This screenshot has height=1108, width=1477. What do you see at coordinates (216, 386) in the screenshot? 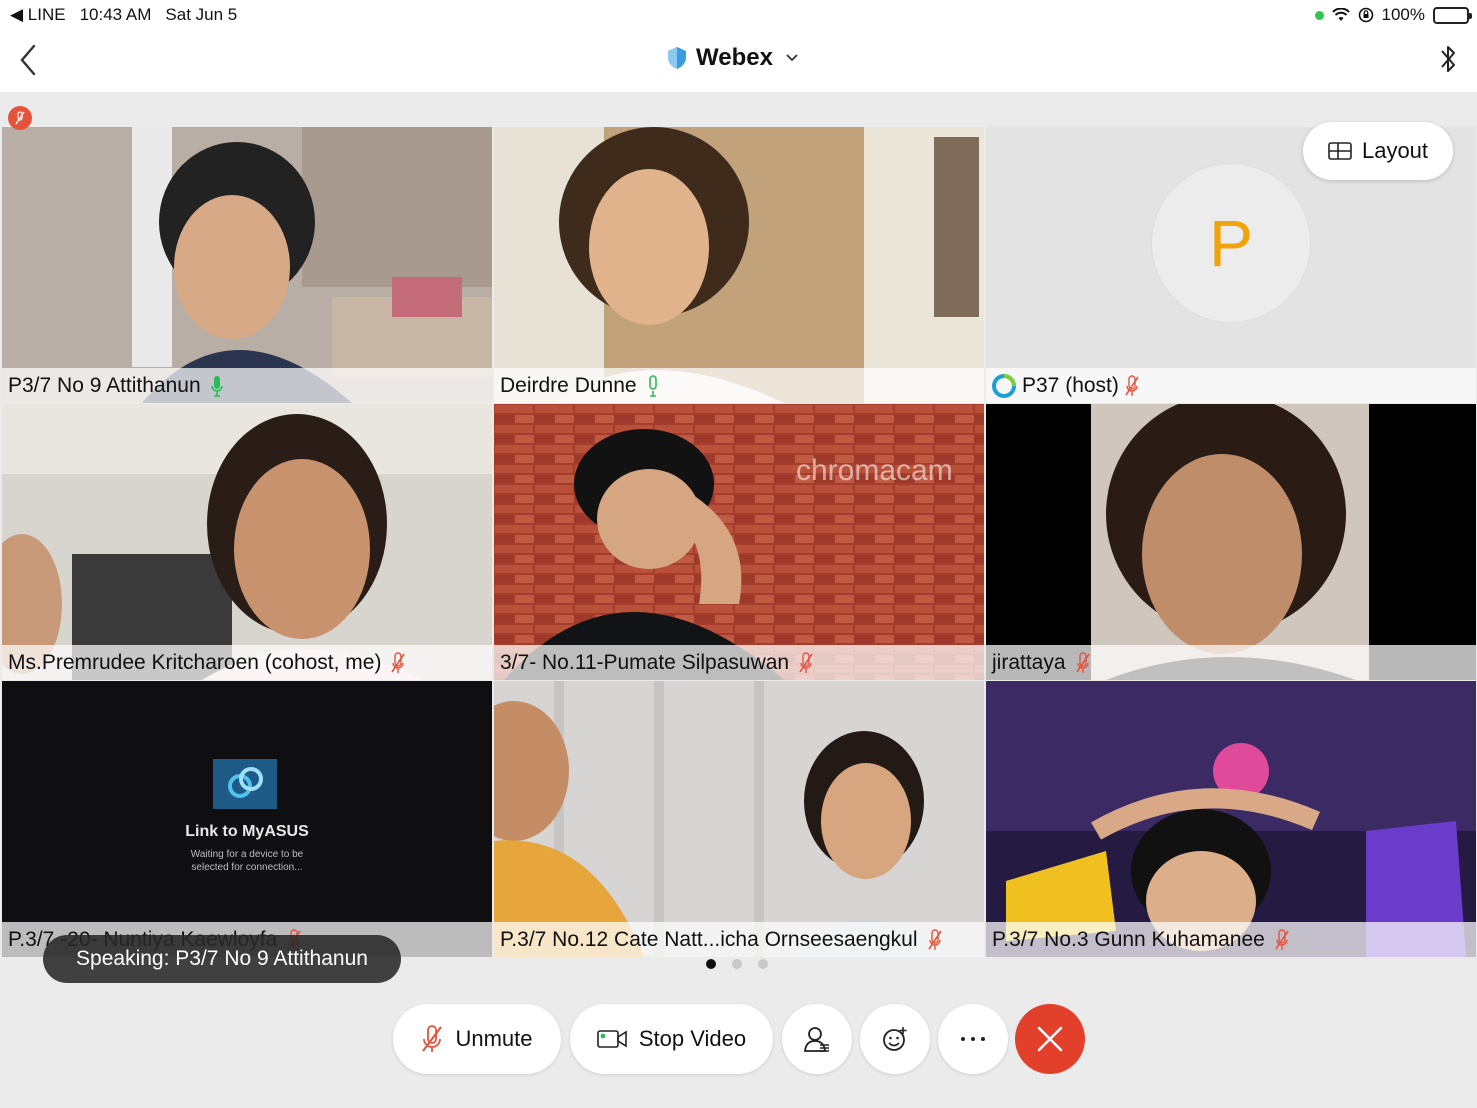
I see `mic-speaking-icon` at bounding box center [216, 386].